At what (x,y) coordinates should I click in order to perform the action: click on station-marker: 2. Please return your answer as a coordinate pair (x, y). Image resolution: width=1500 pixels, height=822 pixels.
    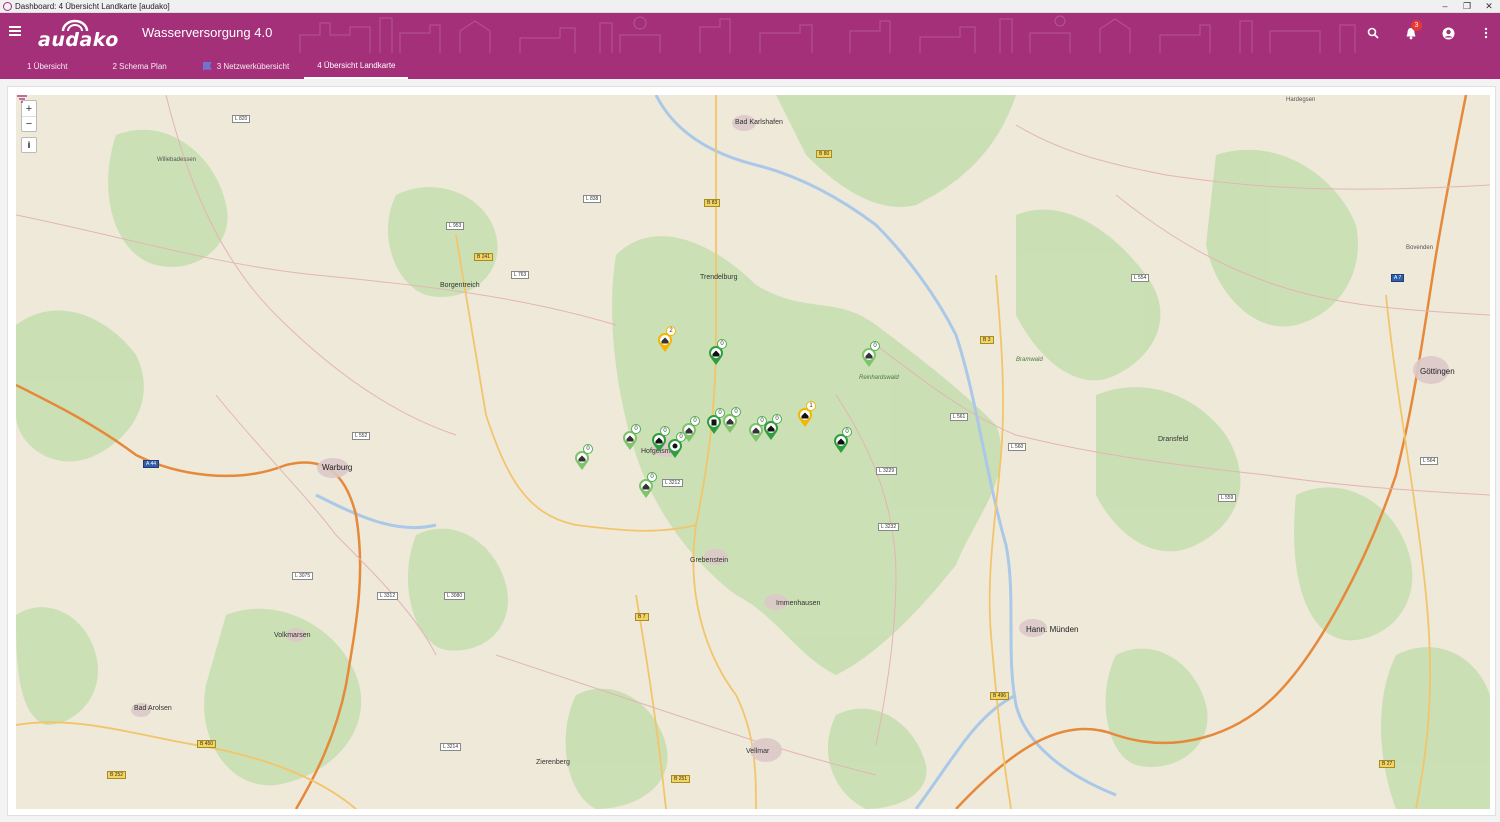
    Looking at the image, I should click on (666, 339).